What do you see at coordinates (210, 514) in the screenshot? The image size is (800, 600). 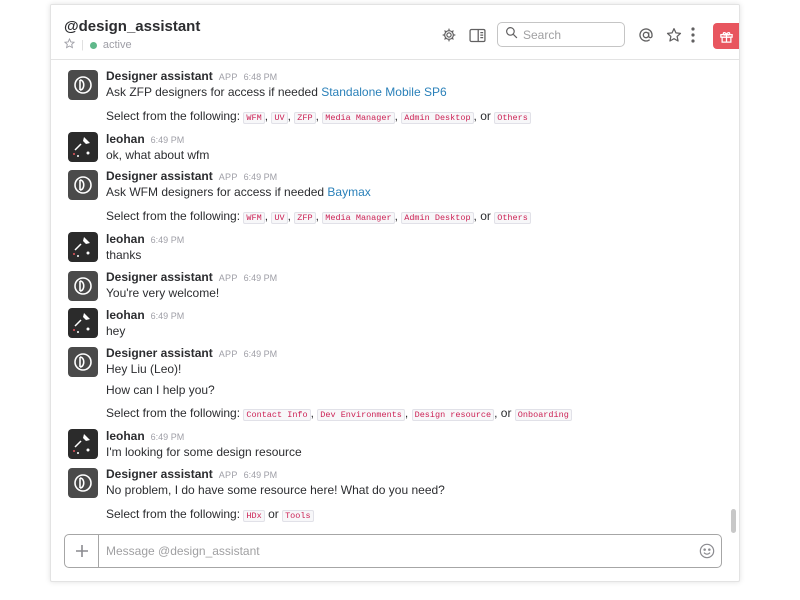 I see `options-text: Select from the following: HDx or Tools` at bounding box center [210, 514].